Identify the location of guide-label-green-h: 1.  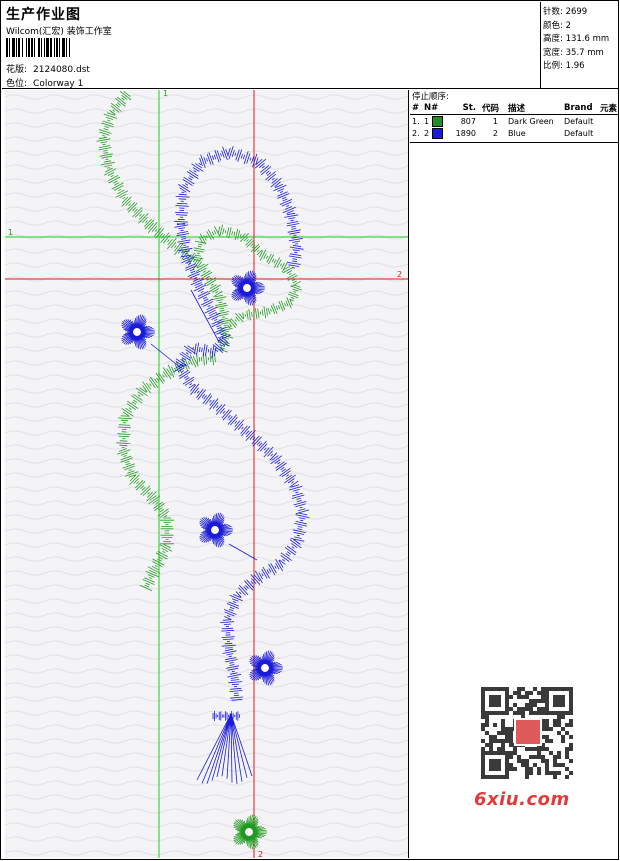
(10, 232).